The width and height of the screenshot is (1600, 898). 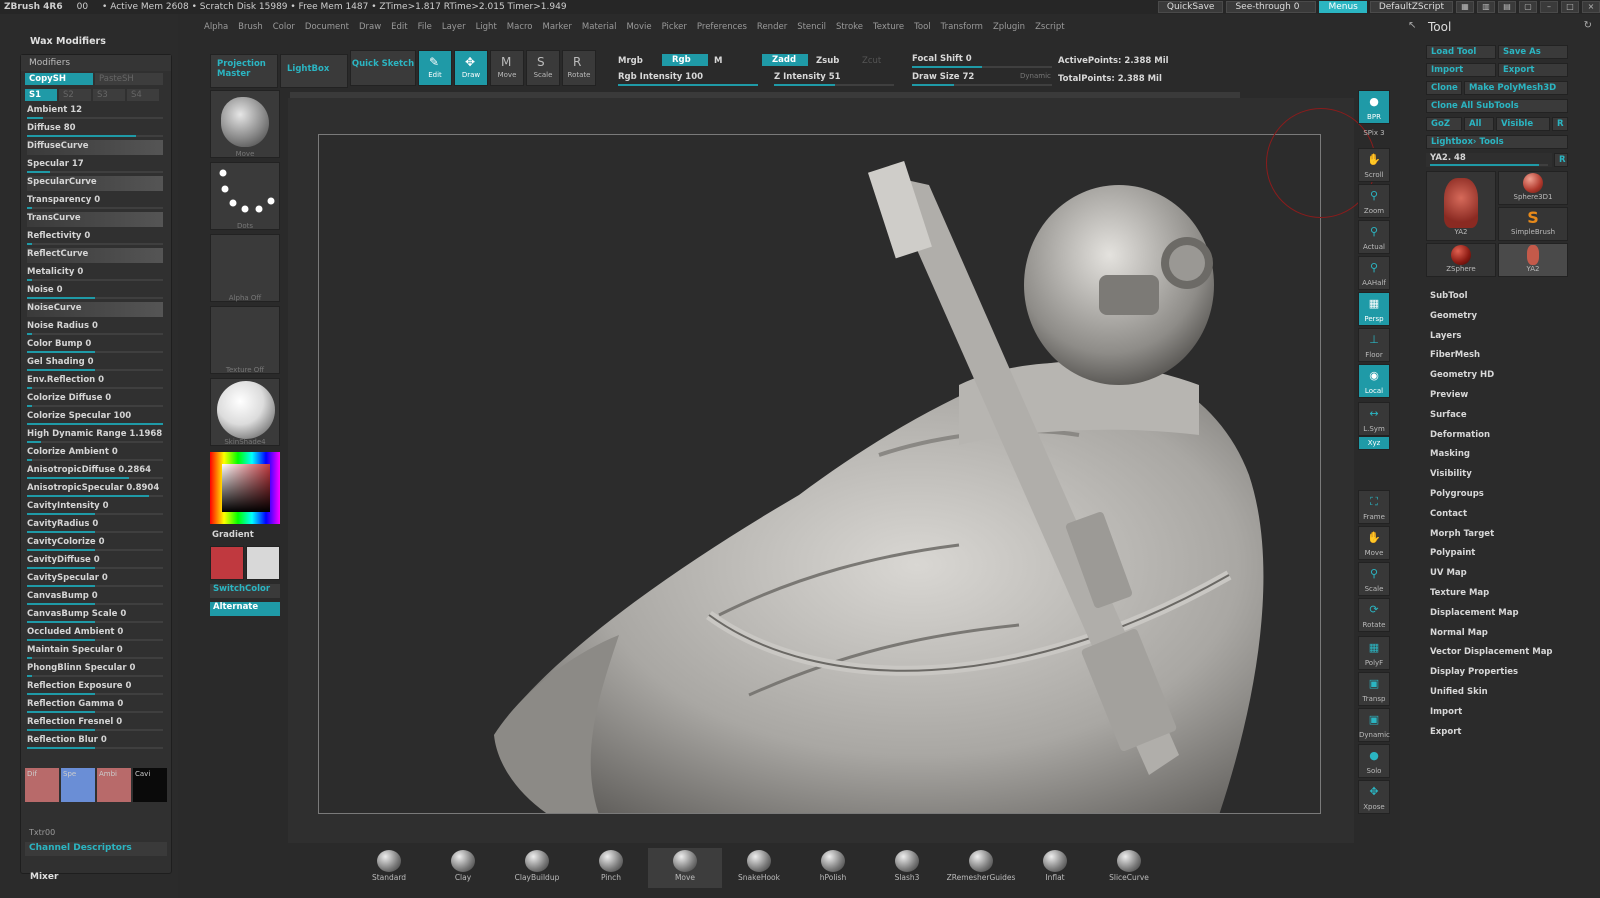 I want to click on menu-layer: Layer, so click(x=454, y=27).